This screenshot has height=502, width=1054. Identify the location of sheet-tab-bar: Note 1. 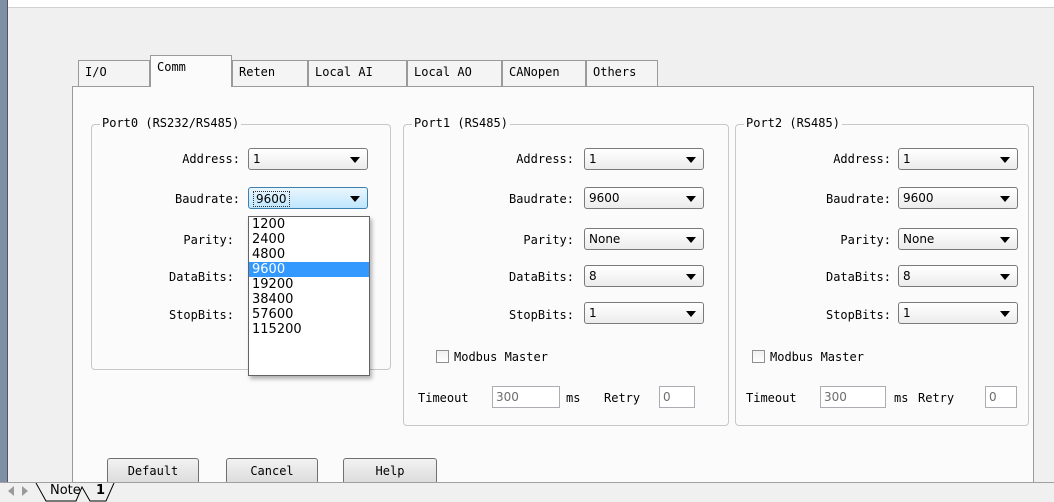
(527, 492).